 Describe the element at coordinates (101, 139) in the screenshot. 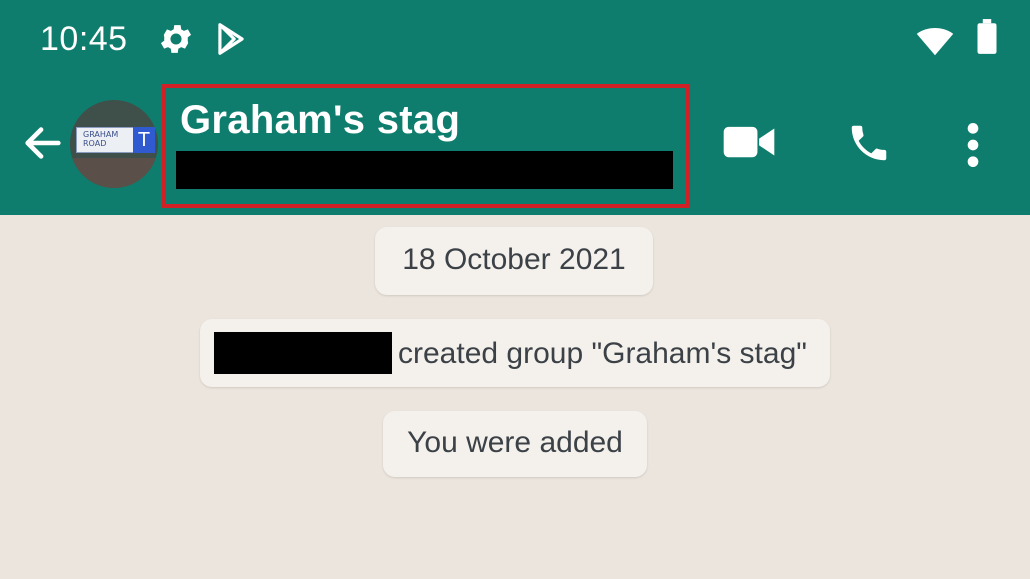

I see `avatar-sign-text: GRAHAM ROAD` at that location.